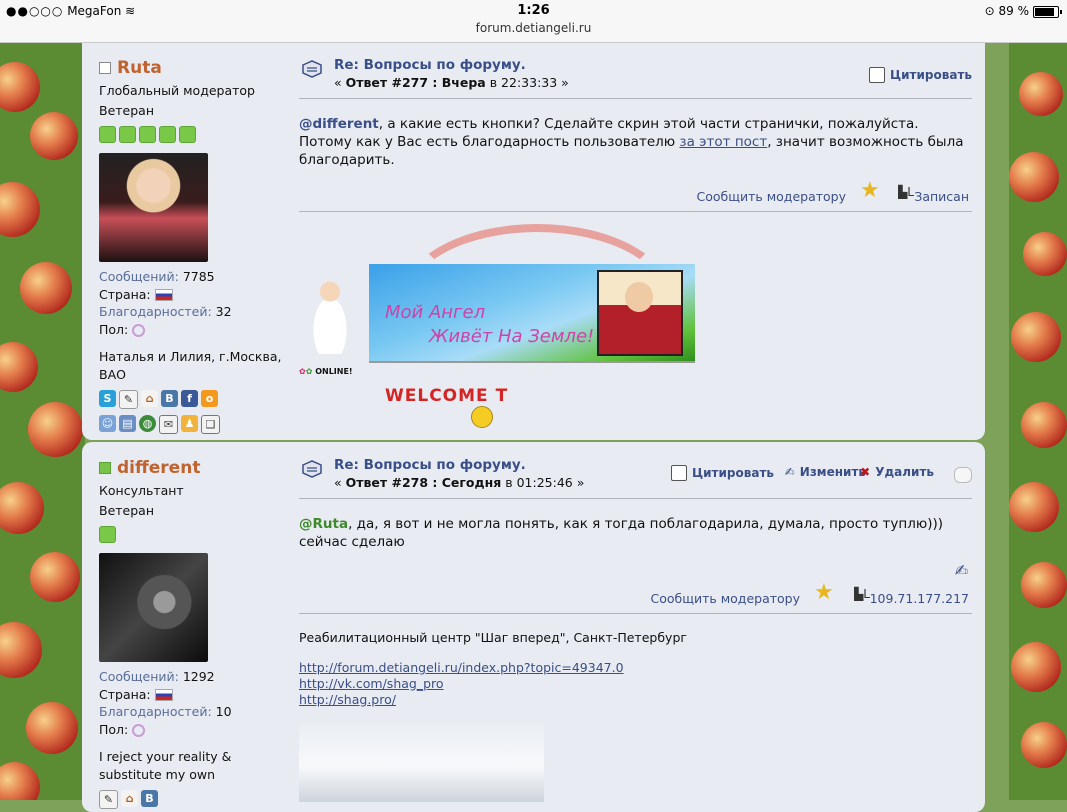 Image resolution: width=1067 pixels, height=812 pixels. What do you see at coordinates (482, 417) in the screenshot?
I see `smiley-icon` at bounding box center [482, 417].